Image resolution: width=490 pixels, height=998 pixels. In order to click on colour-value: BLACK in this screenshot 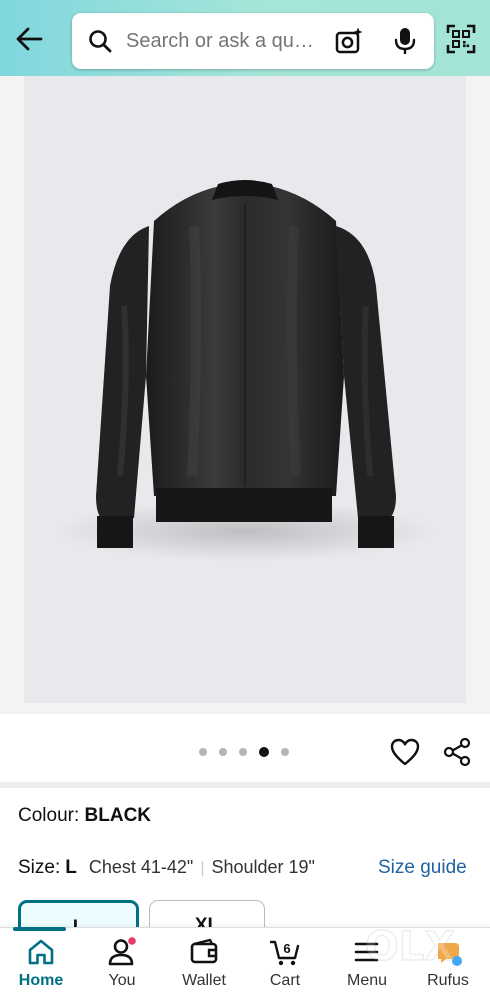, I will do `click(118, 815)`.